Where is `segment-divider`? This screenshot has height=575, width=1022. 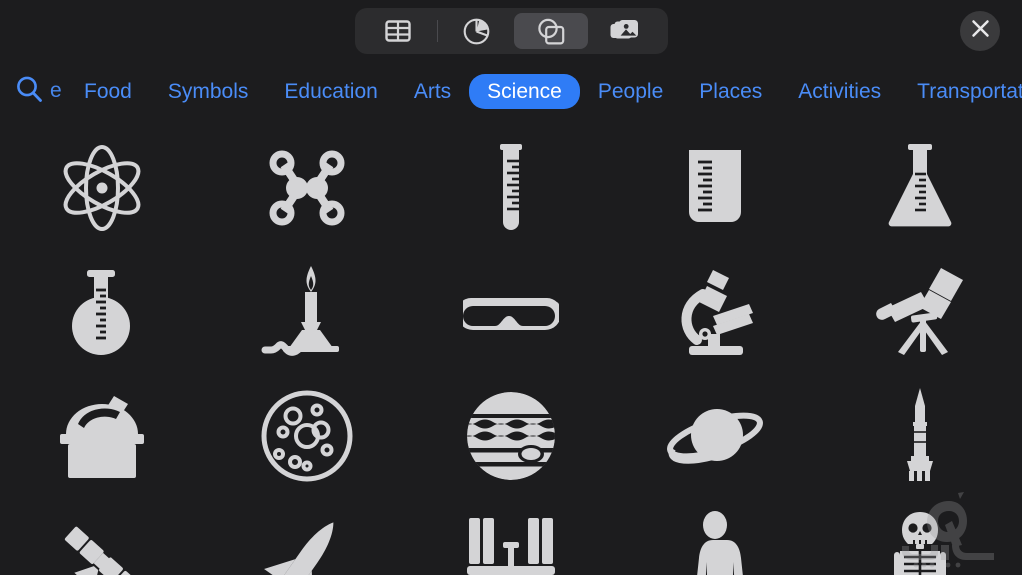
segment-divider is located at coordinates (437, 31).